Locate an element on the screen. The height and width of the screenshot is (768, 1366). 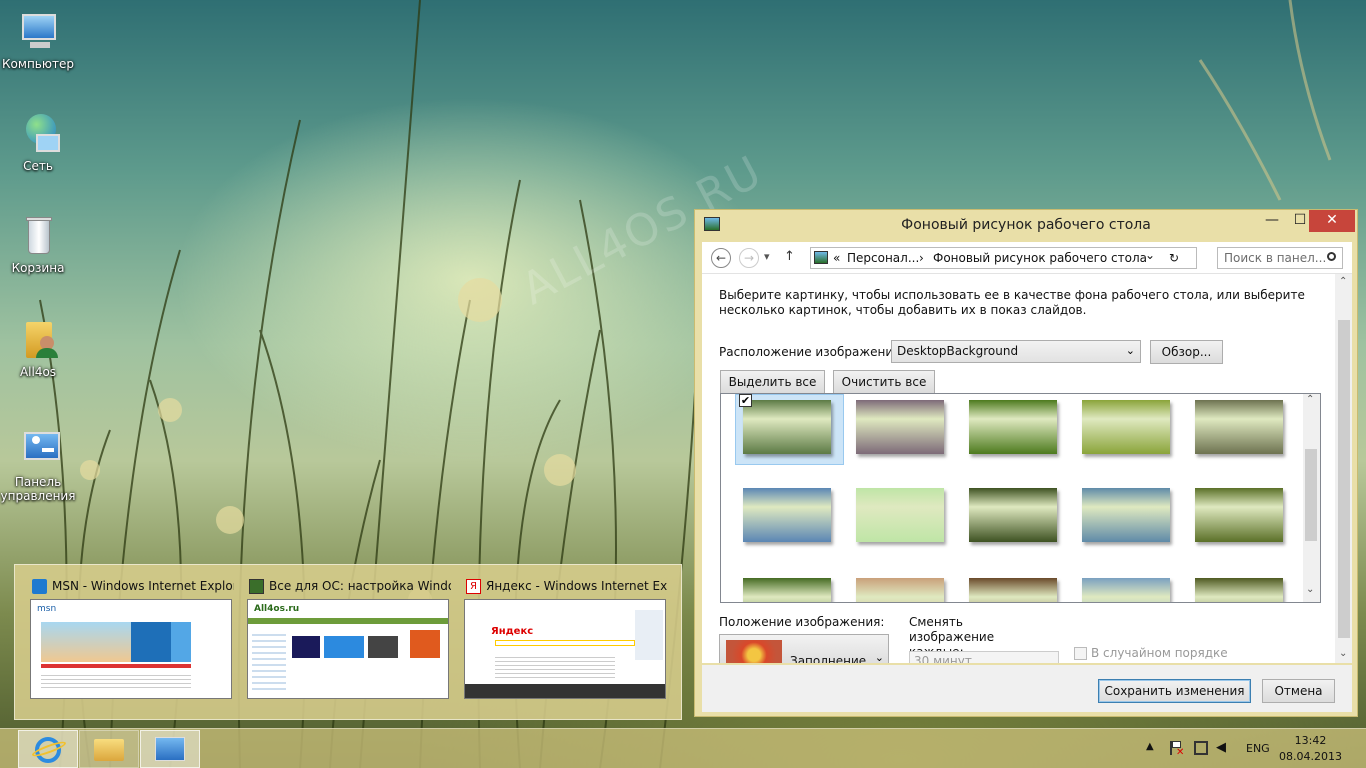
preview-site-name: msn is located at coordinates (47, 609).